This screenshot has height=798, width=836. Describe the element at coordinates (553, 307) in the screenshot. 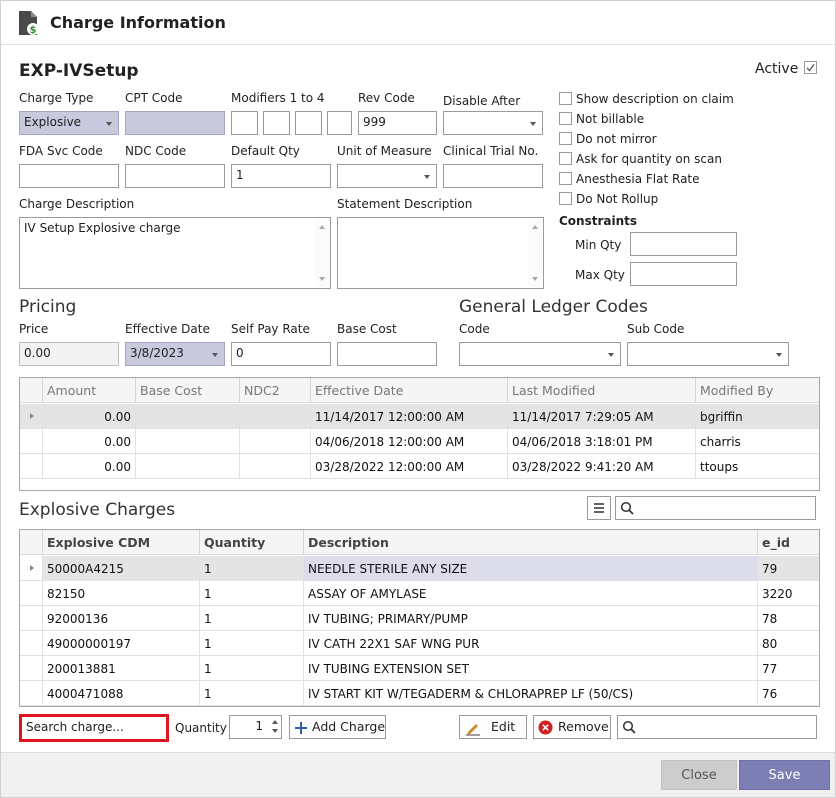

I see `gl-codes-title: General Ledger Codes` at that location.